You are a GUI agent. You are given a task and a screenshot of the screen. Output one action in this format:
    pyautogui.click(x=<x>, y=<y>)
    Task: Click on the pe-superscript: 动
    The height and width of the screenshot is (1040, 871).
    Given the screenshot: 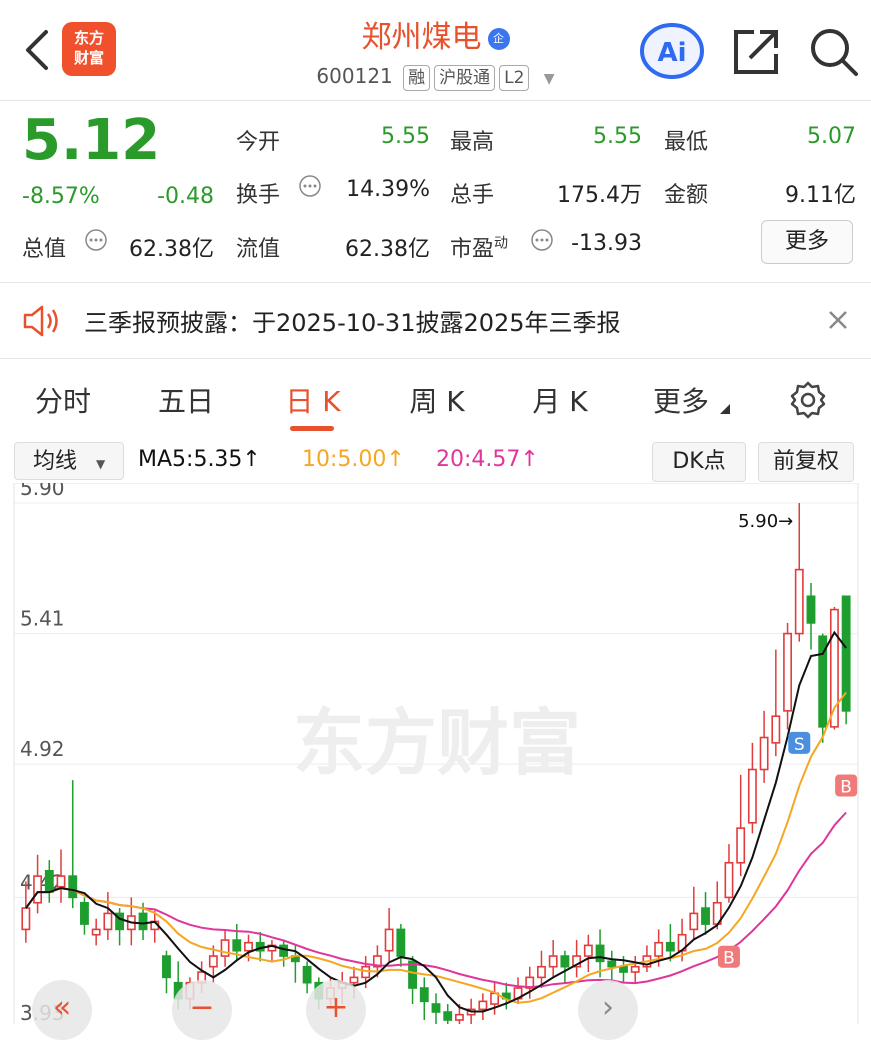 What is the action you would take?
    pyautogui.click(x=501, y=243)
    